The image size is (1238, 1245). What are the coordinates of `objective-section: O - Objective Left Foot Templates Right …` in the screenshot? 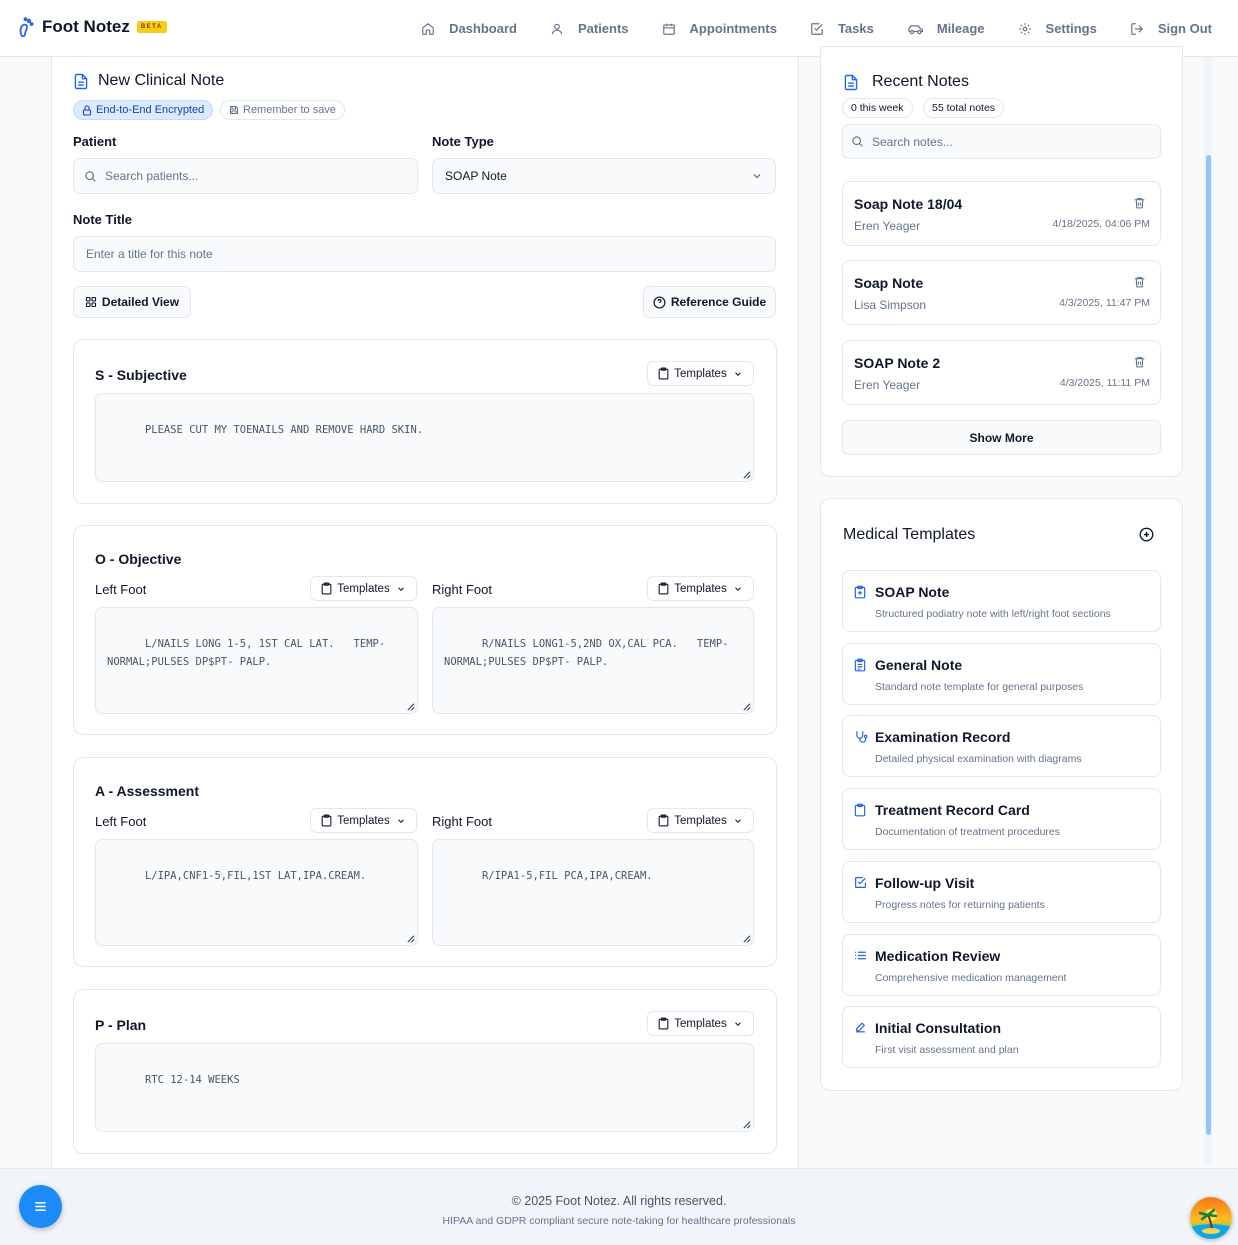 It's located at (425, 630).